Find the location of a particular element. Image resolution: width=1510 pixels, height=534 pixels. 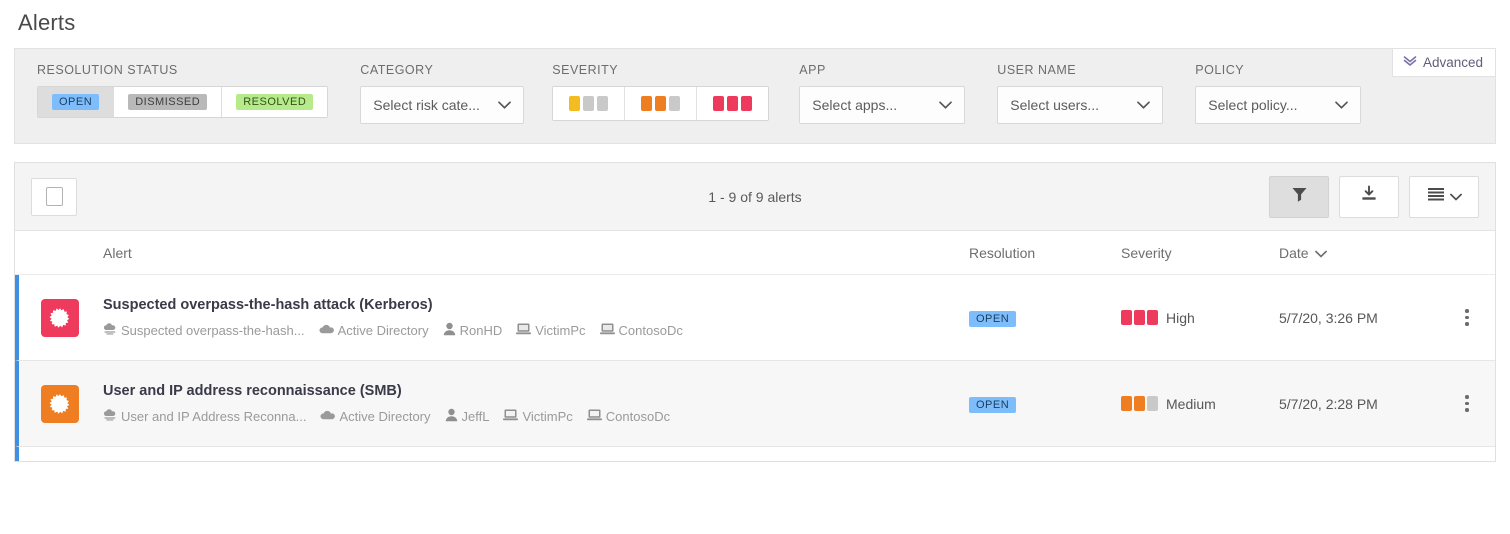

meta-device-label: ContosoDc is located at coordinates (638, 416).